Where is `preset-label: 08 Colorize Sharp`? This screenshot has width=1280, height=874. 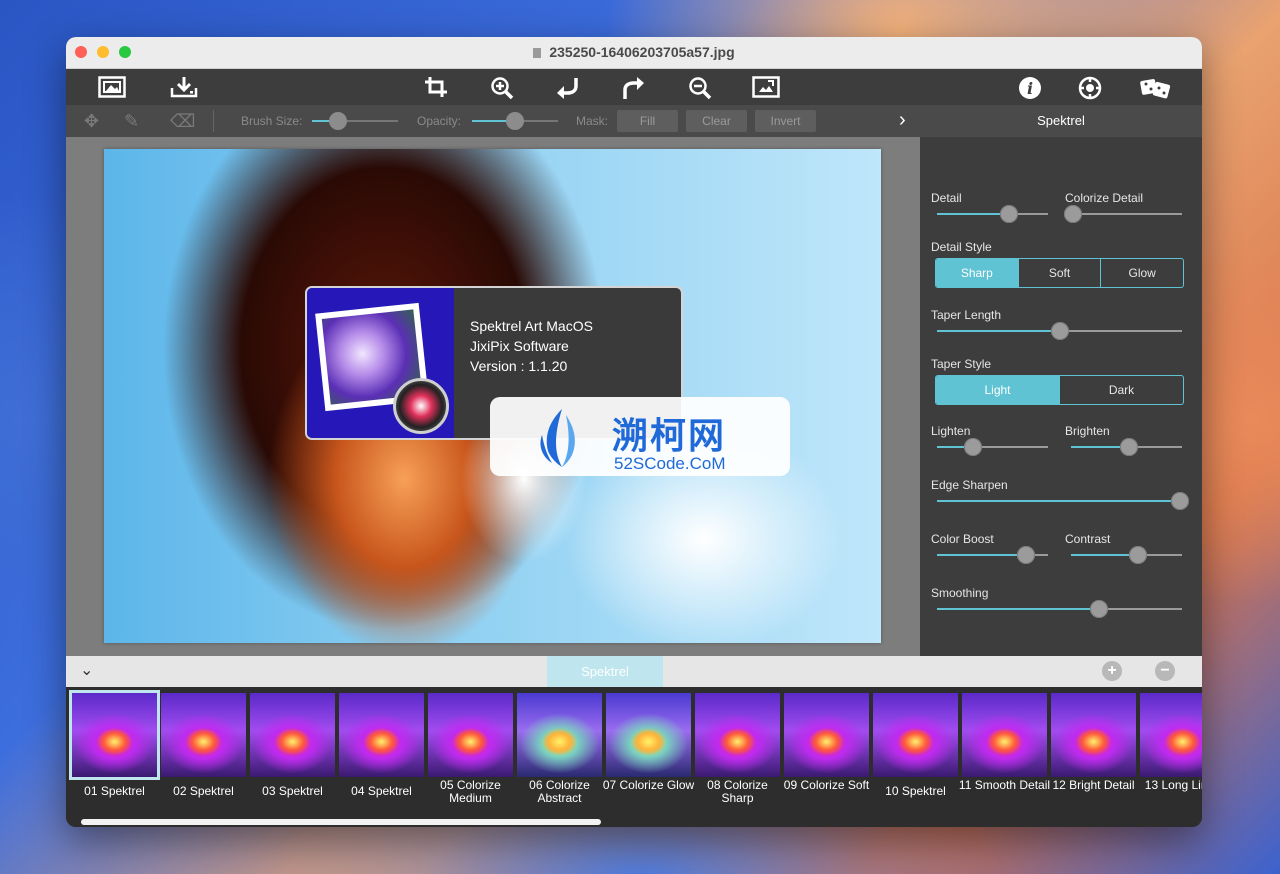
preset-label: 08 Colorize Sharp is located at coordinates (737, 791).